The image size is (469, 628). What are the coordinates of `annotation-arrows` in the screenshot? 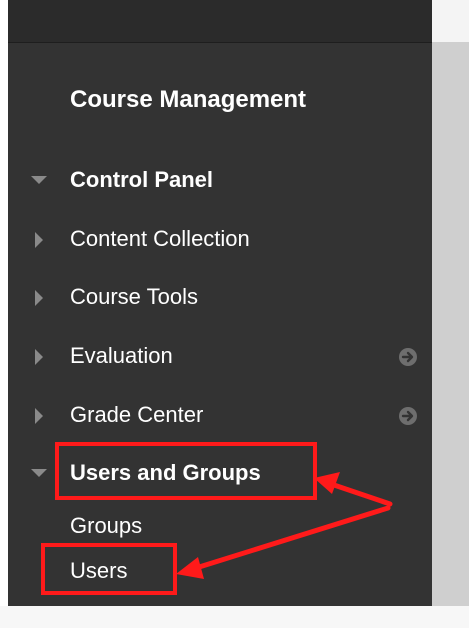 It's located at (284, 525).